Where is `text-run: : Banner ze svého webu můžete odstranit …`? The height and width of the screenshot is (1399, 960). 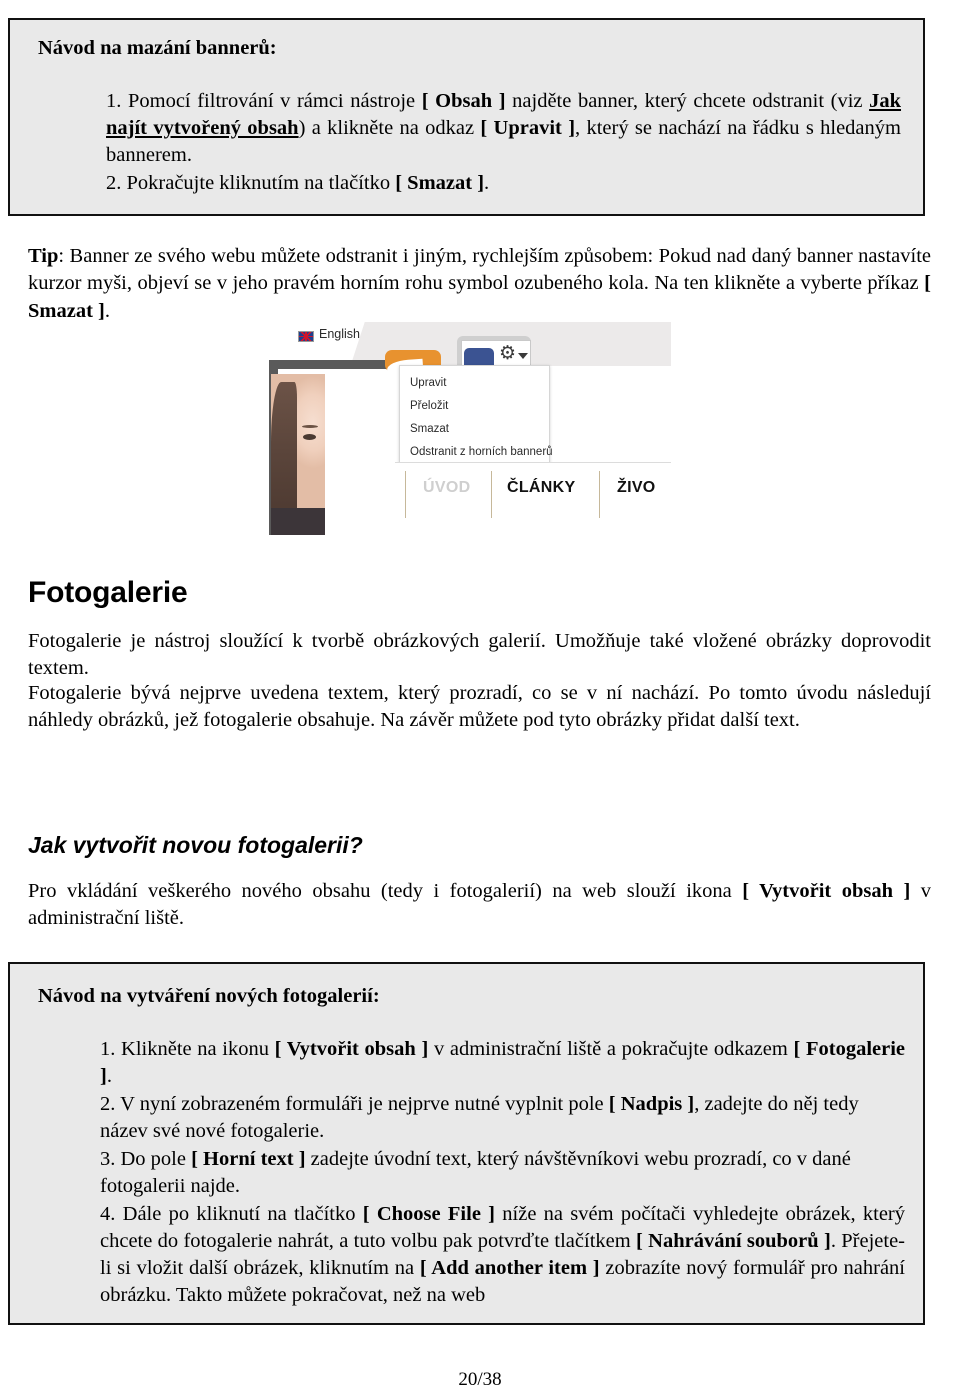 text-run: : Banner ze svého webu můžete odstranit … is located at coordinates (479, 270).